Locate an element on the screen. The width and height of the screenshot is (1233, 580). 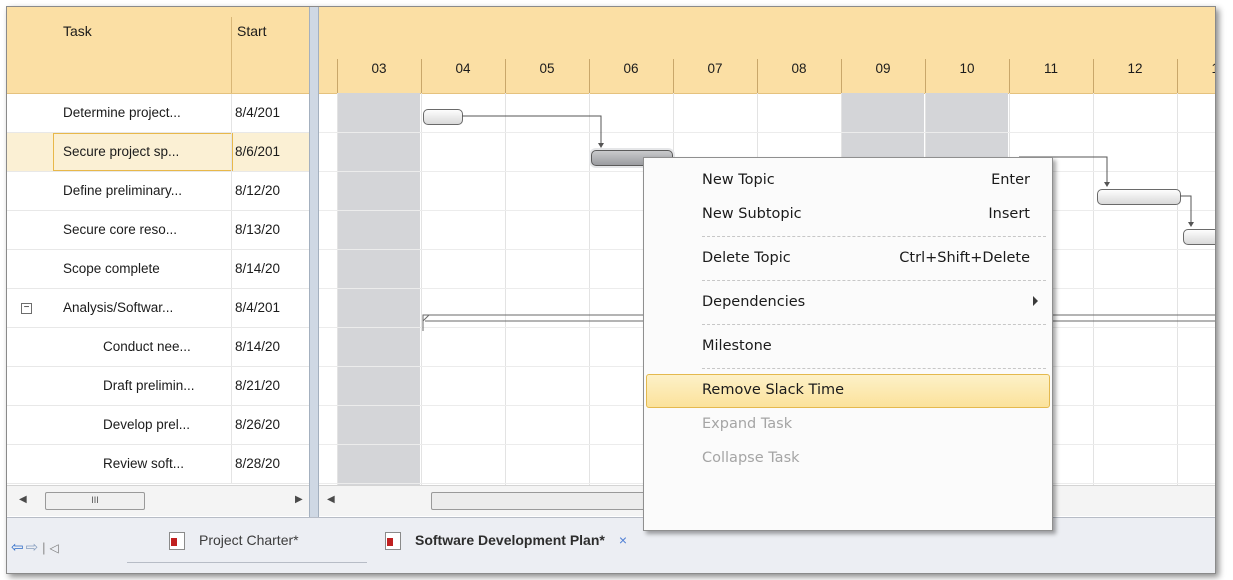
task-grid-header: Task Start is located at coordinates (158, 50).